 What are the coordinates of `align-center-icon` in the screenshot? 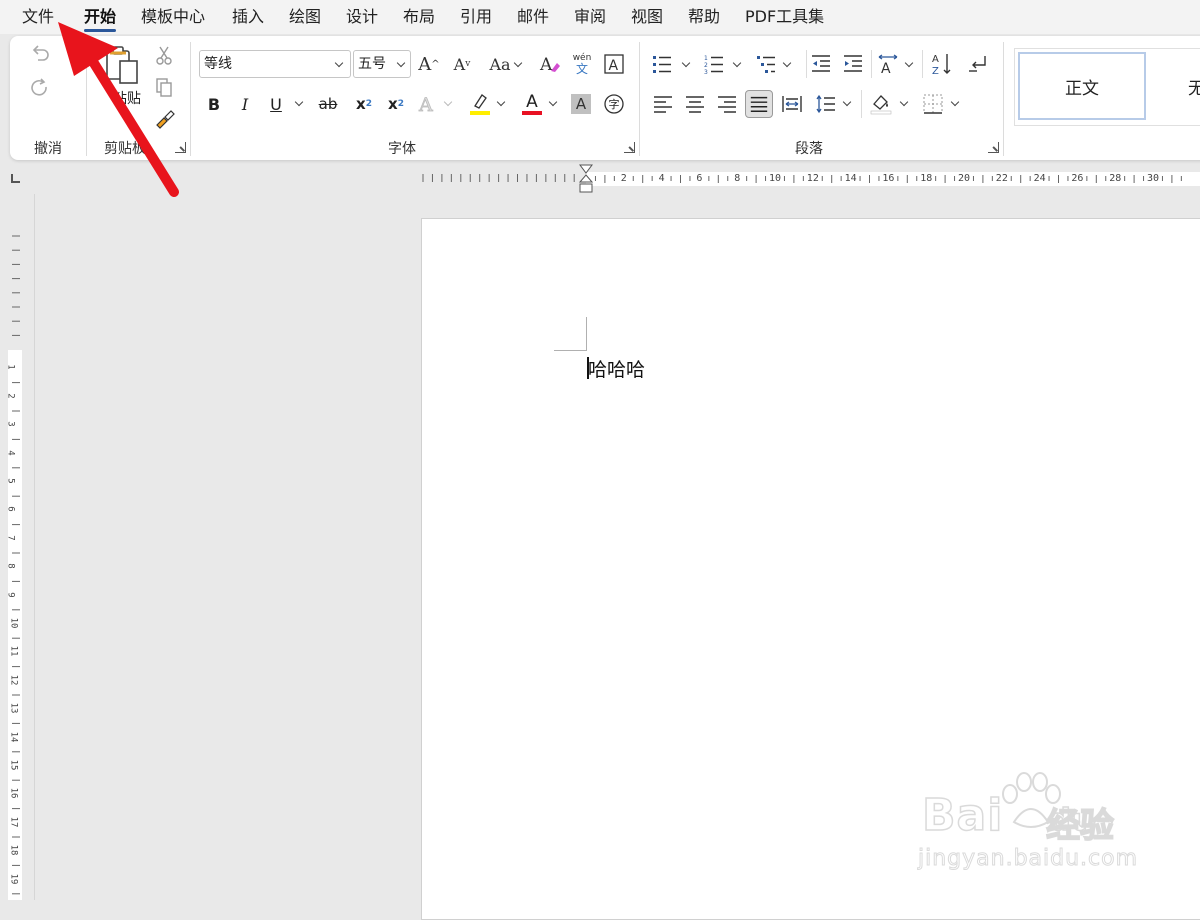 It's located at (695, 104).